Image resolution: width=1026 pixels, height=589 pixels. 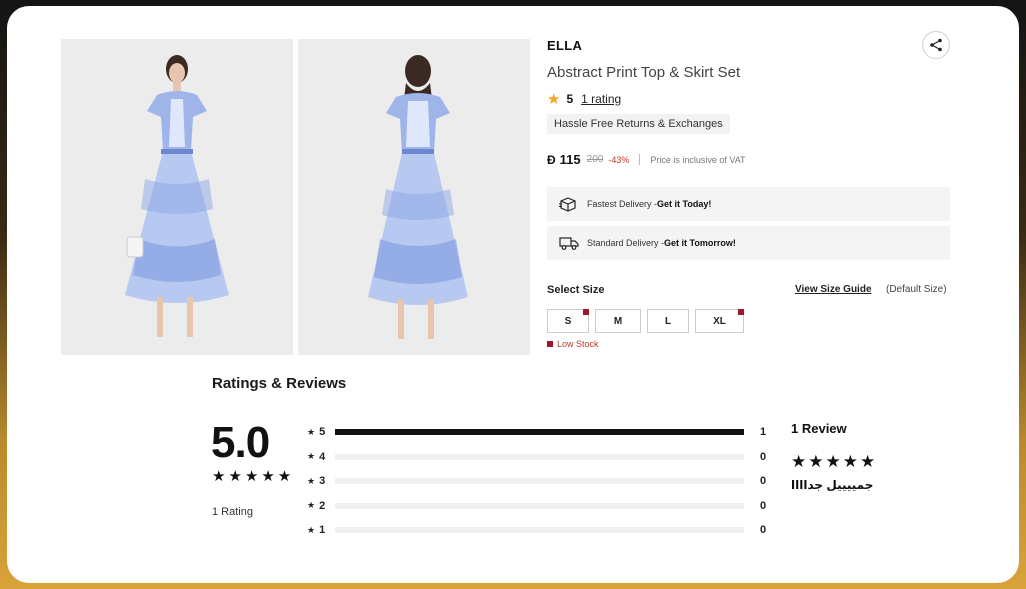 I want to click on average-stars: ★★★★★, so click(x=253, y=476).